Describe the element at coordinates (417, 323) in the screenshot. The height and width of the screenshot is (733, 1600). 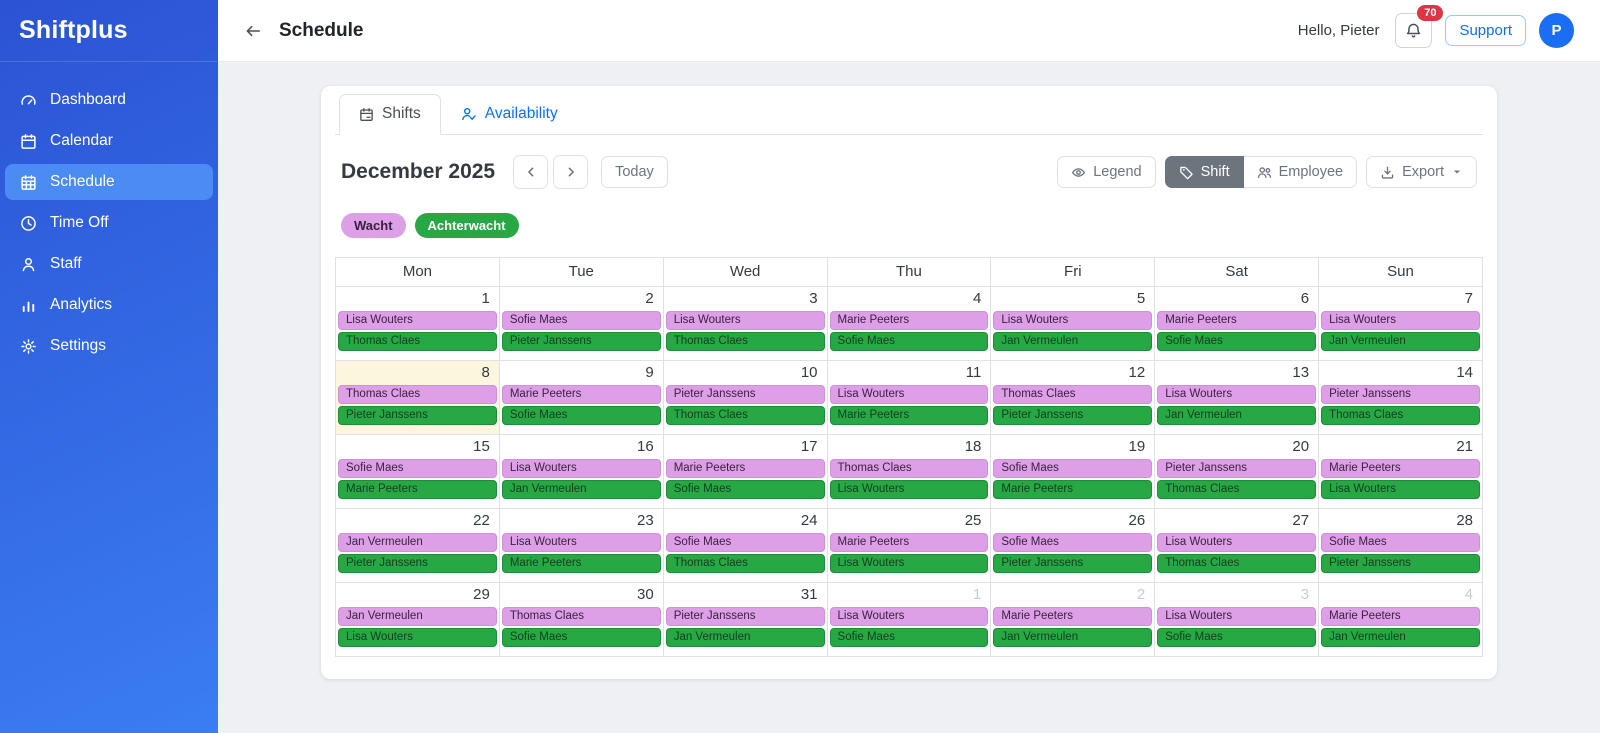
I see `calendar-day: 1 Lisa Wouters Thomas Claes` at that location.